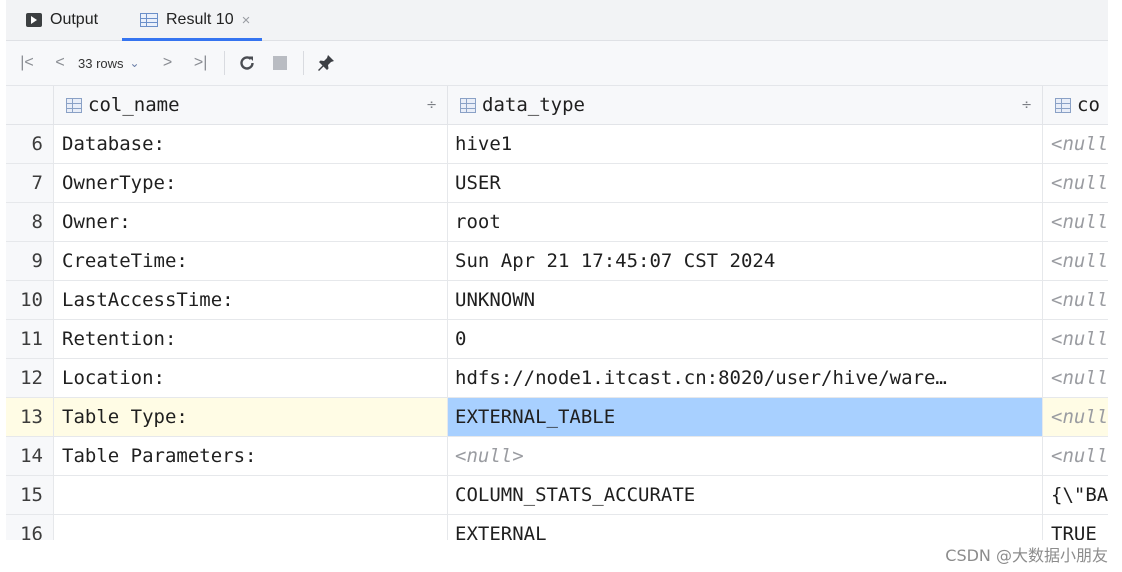  I want to click on table-row: 15 COLUMN_STATS_ACCURATE {\"BA, so click(557, 495).